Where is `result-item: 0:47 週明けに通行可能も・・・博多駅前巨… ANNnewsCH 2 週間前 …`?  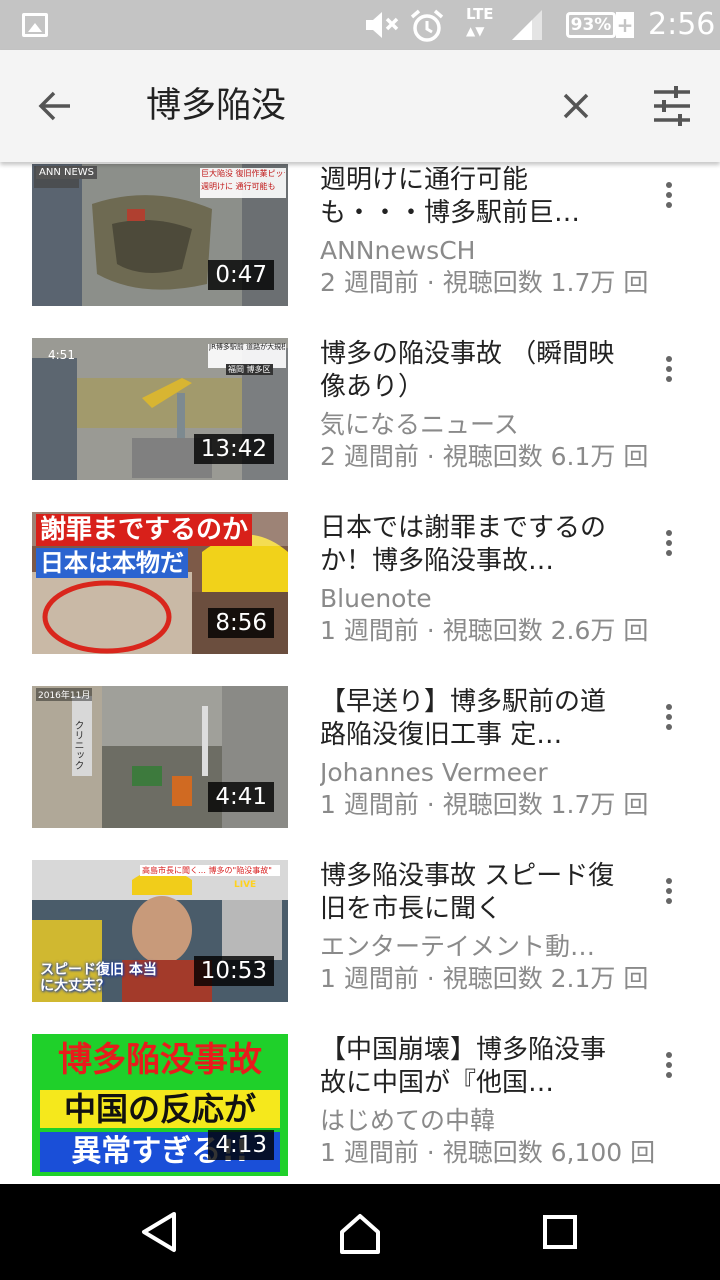
result-item: 0:47 週明けに通行可能も・・・博多駅前巨… ANNnewsCH 2 週間前 … is located at coordinates (360, 251).